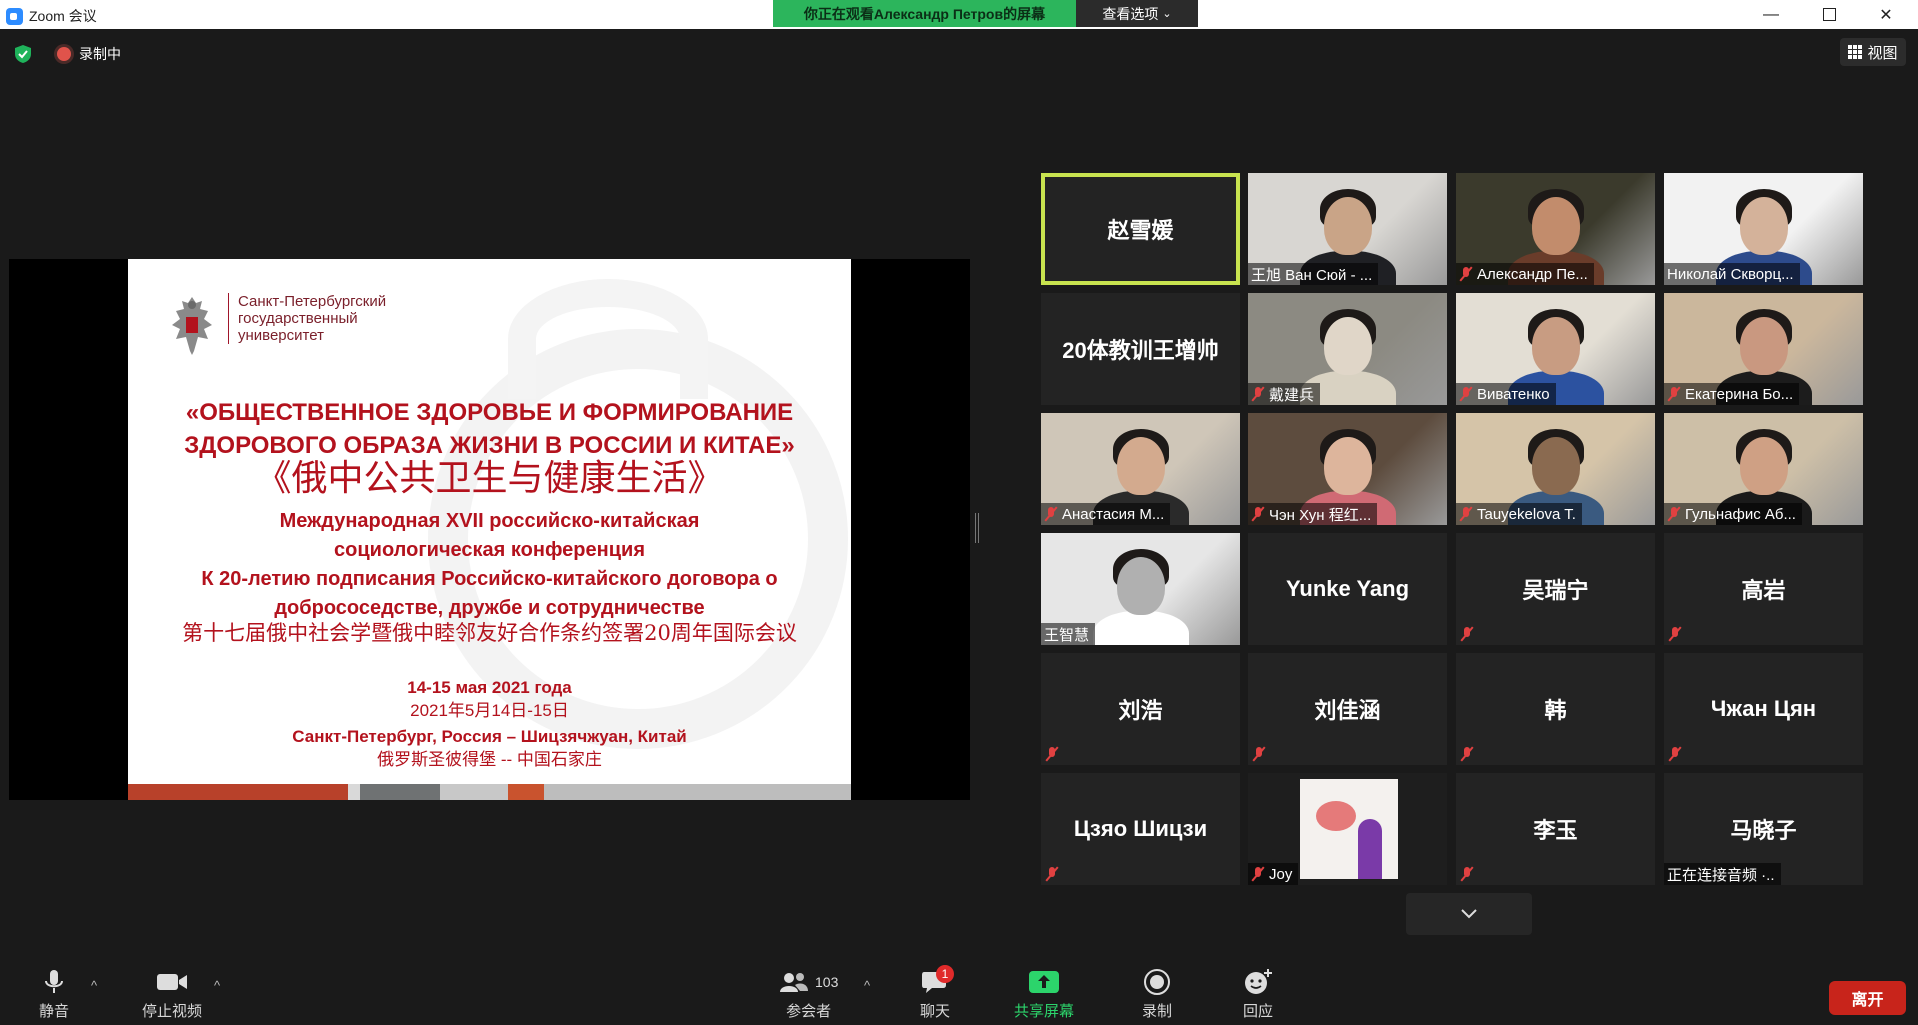 The image size is (1918, 1025). Describe the element at coordinates (1873, 52) in the screenshot. I see `view-button: 视图` at that location.